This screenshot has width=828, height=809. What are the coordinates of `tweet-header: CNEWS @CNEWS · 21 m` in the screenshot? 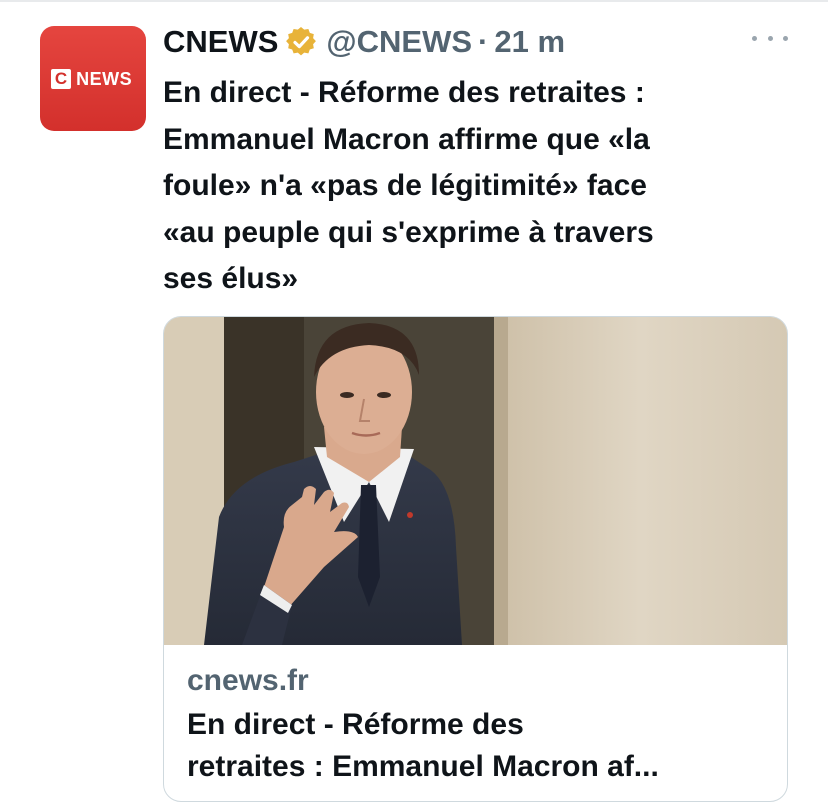 It's located at (364, 42).